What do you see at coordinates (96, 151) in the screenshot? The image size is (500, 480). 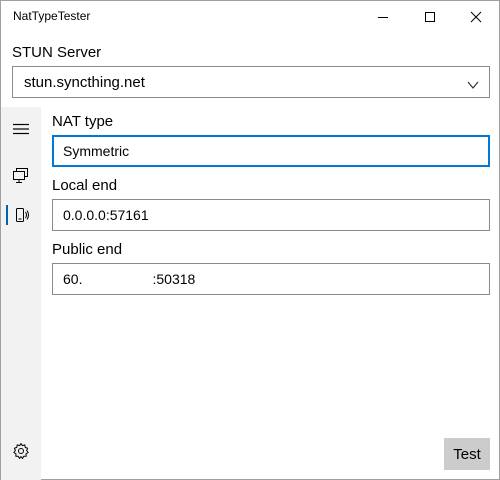 I see `nat-type-value: Symmetric` at bounding box center [96, 151].